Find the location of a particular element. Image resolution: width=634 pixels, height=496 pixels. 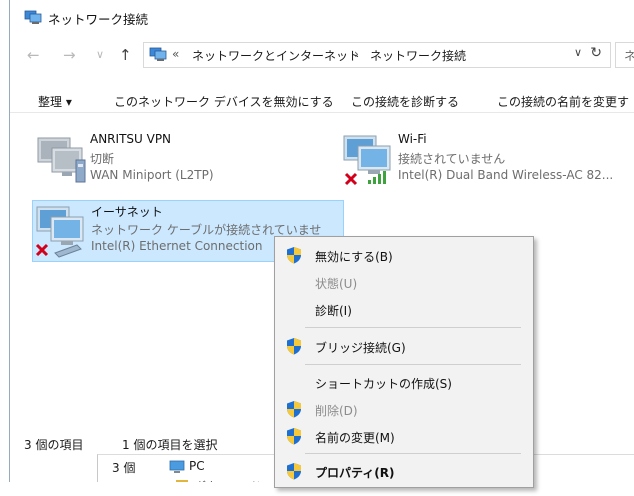

rename-button: この接続の名前を変更す is located at coordinates (563, 101).